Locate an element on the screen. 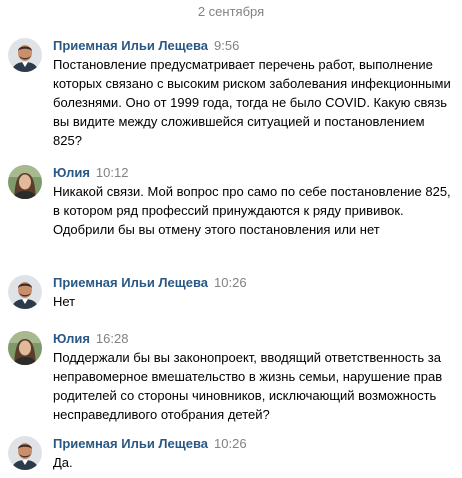 The height and width of the screenshot is (478, 462). message-time: 10:12 is located at coordinates (112, 172).